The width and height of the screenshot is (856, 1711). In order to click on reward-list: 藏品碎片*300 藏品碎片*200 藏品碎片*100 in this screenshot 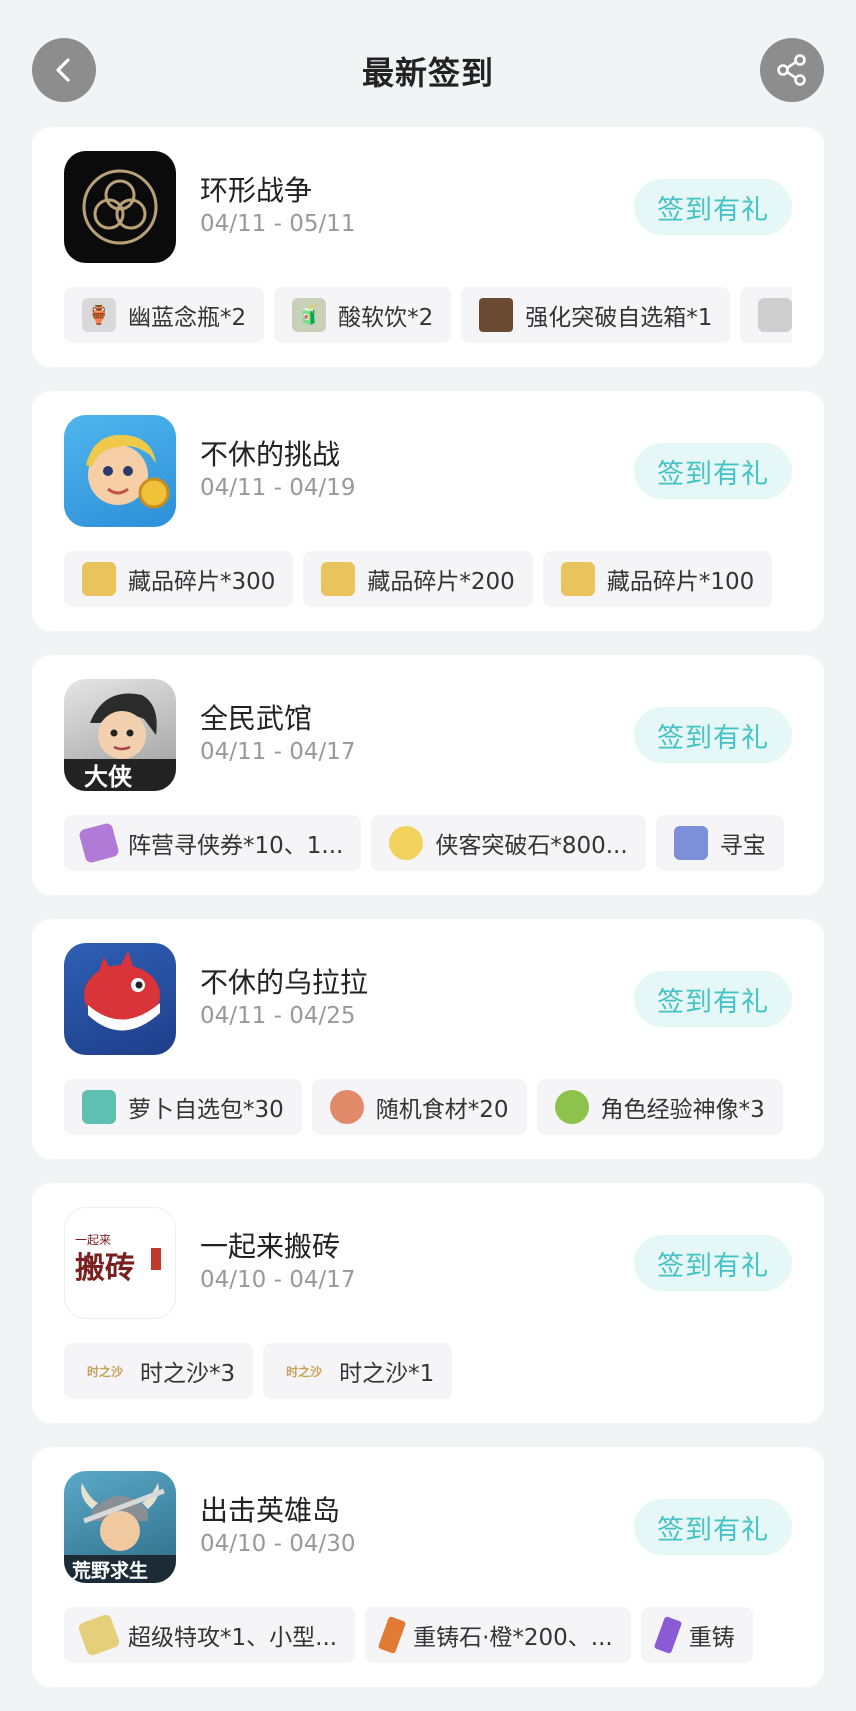, I will do `click(428, 579)`.